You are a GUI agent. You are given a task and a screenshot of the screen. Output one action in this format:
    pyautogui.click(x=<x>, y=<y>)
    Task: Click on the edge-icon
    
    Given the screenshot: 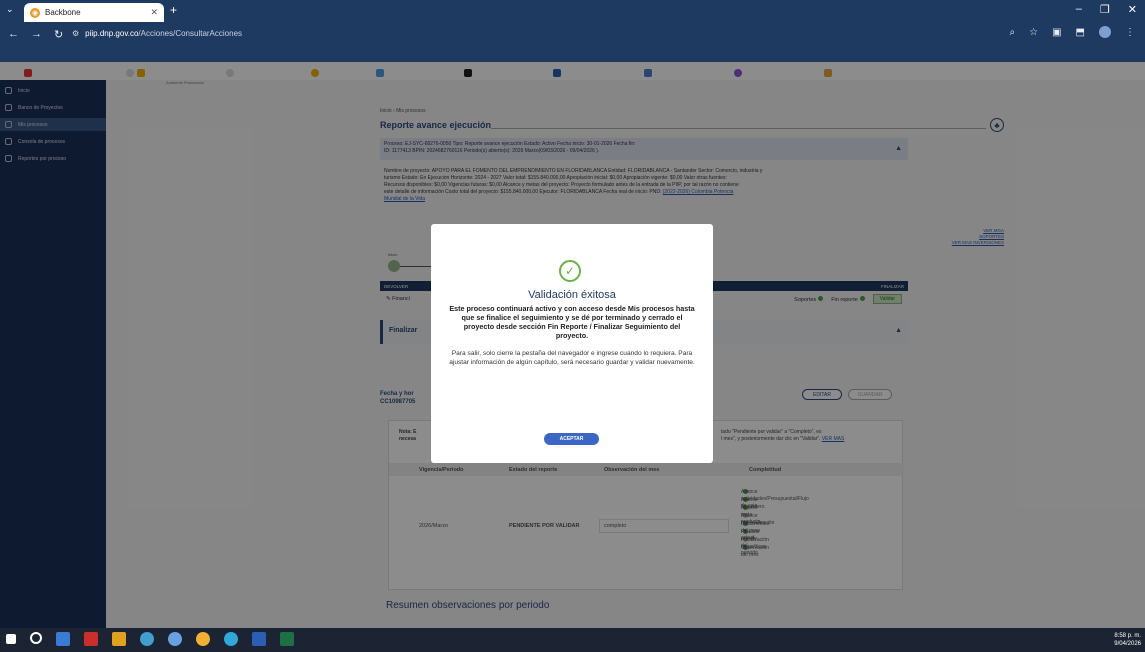 What is the action you would take?
    pyautogui.click(x=175, y=639)
    